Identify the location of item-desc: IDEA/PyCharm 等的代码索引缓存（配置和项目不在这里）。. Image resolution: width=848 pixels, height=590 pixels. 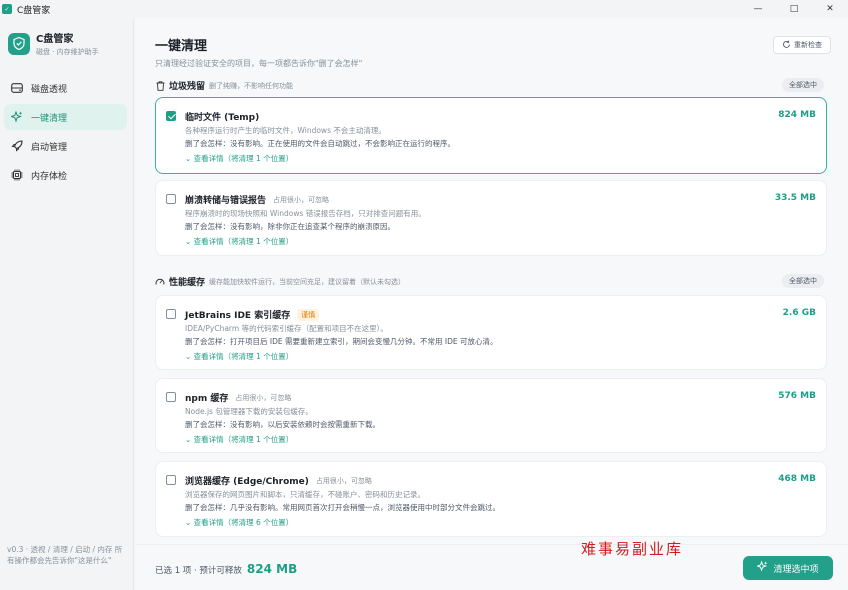
(286, 328).